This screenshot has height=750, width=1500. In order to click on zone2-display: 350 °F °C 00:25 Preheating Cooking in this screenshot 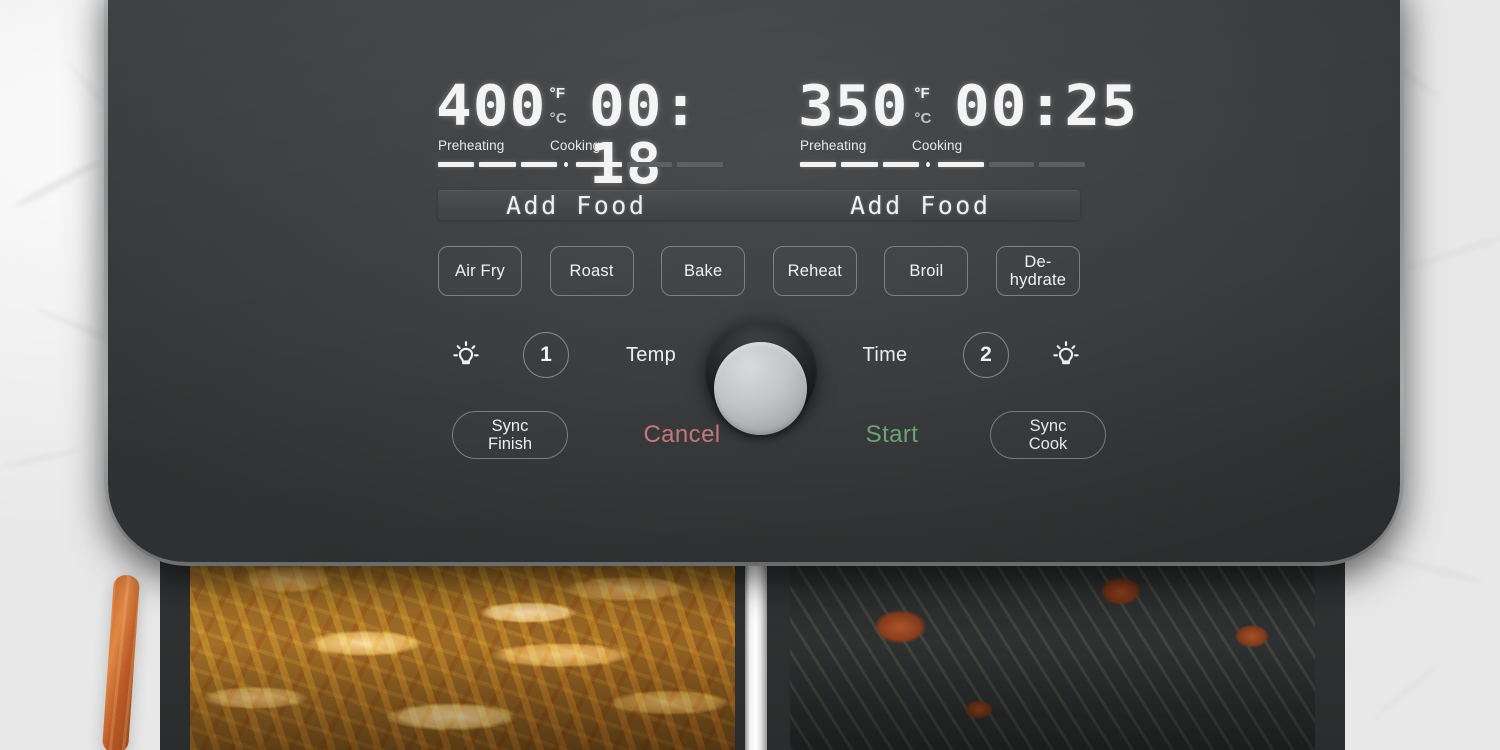, I will do `click(967, 120)`.